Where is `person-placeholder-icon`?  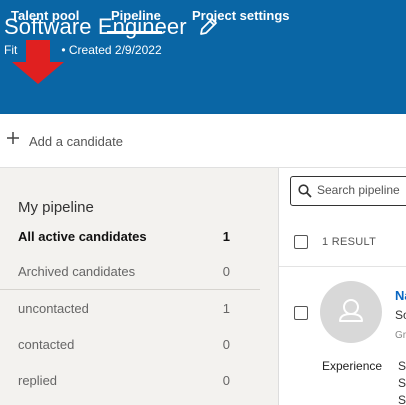 person-placeholder-icon is located at coordinates (351, 310).